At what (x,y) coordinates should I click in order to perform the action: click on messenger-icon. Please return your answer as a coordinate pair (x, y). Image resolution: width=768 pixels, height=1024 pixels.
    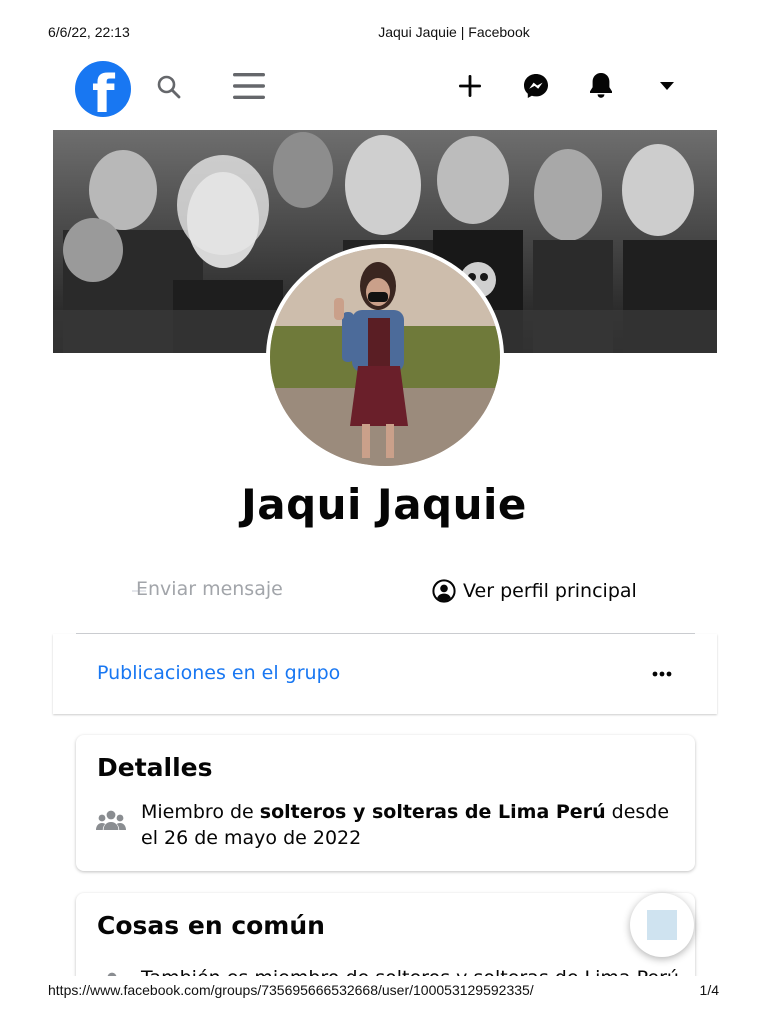
    Looking at the image, I should click on (536, 86).